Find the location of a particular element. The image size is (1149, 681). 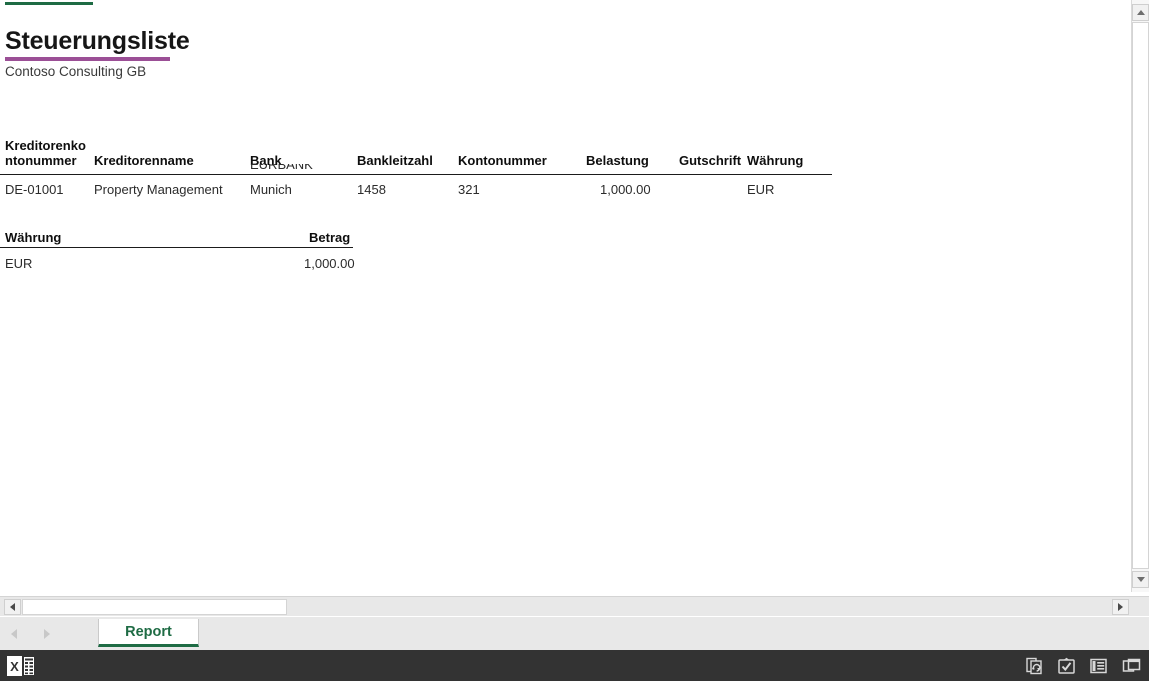

column-header-kontonummer: Kontonummer is located at coordinates (502, 160).